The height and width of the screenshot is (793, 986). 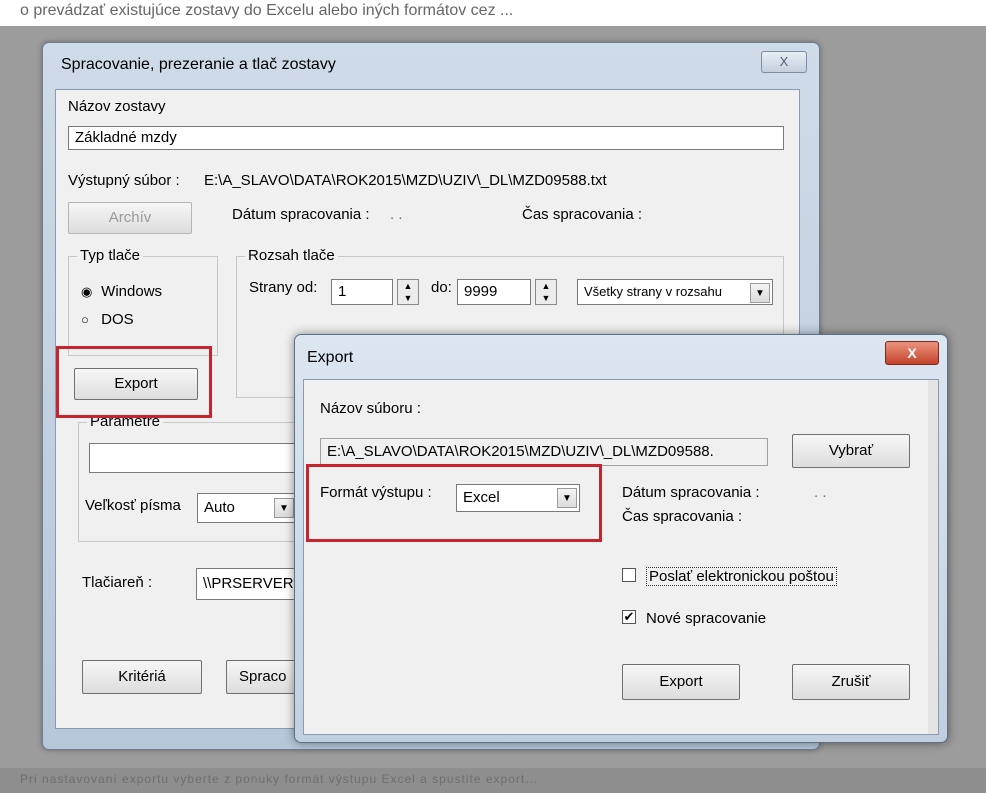 What do you see at coordinates (124, 180) in the screenshot?
I see `output-file-label: Výstupný súbor :` at bounding box center [124, 180].